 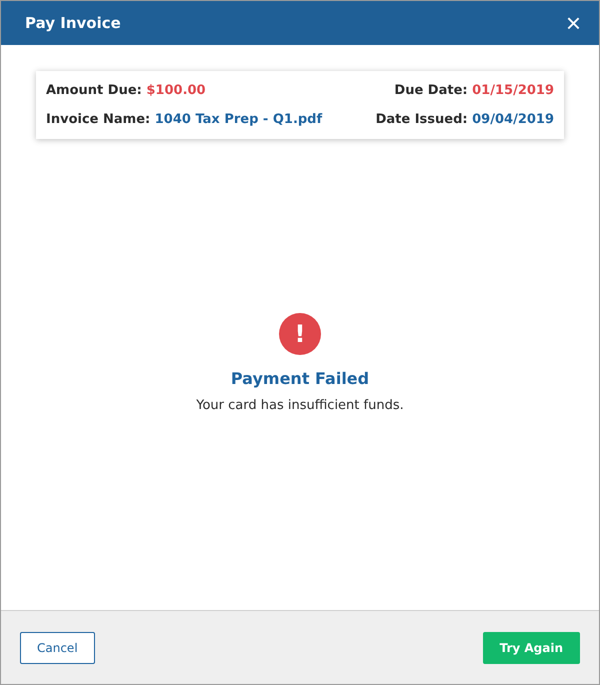 What do you see at coordinates (573, 23) in the screenshot?
I see `close-button: ×` at bounding box center [573, 23].